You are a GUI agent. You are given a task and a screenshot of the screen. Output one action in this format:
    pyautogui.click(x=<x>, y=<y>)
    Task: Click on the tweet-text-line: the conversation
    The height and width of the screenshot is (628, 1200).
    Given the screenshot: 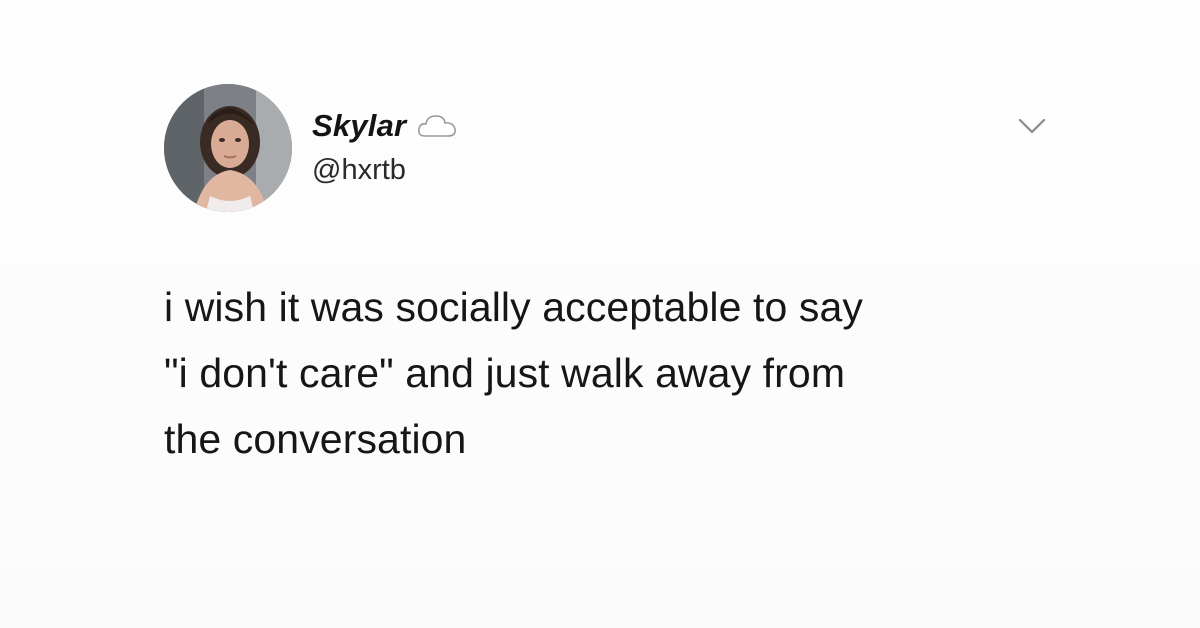 What is the action you would take?
    pyautogui.click(x=315, y=439)
    